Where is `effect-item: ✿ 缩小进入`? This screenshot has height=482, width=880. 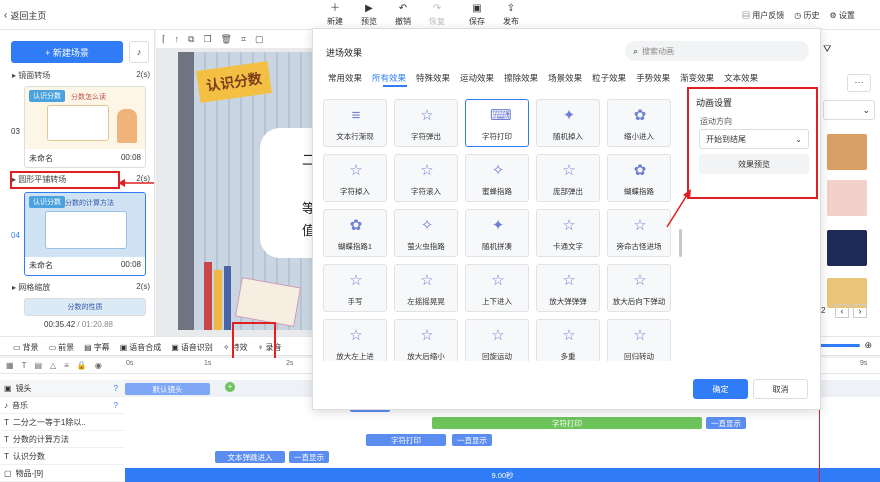
effect-item: ✿ 缩小进入 is located at coordinates (639, 123).